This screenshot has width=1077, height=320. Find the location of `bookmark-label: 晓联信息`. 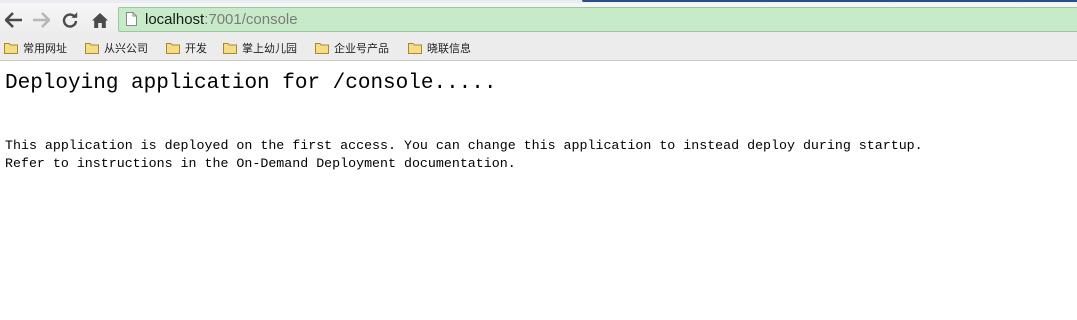

bookmark-label: 晓联信息 is located at coordinates (449, 48).